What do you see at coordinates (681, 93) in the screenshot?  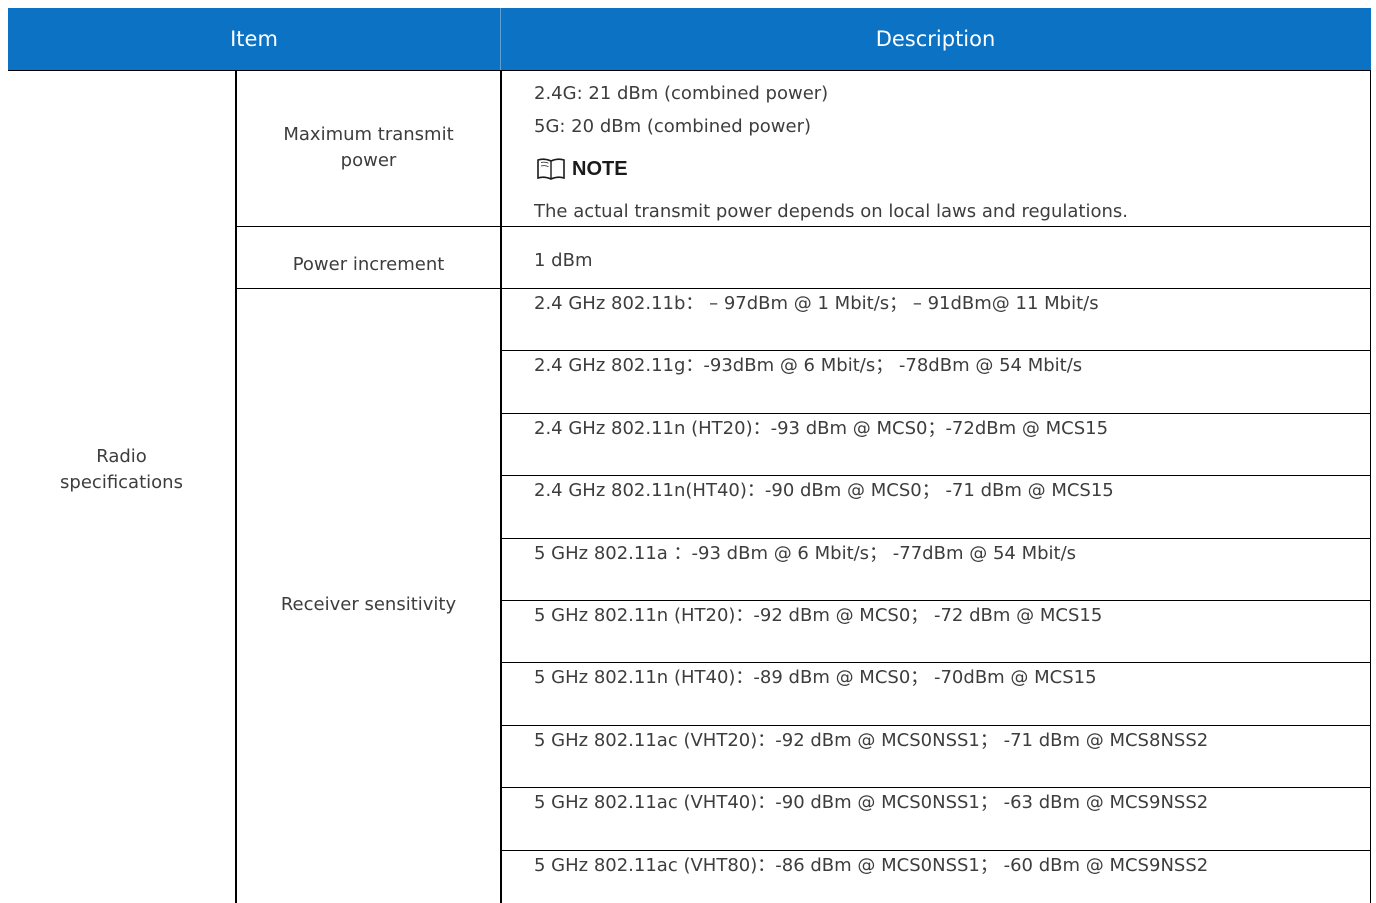 I see `max-power-line: 2.4G: 21 dBm (combined power)` at bounding box center [681, 93].